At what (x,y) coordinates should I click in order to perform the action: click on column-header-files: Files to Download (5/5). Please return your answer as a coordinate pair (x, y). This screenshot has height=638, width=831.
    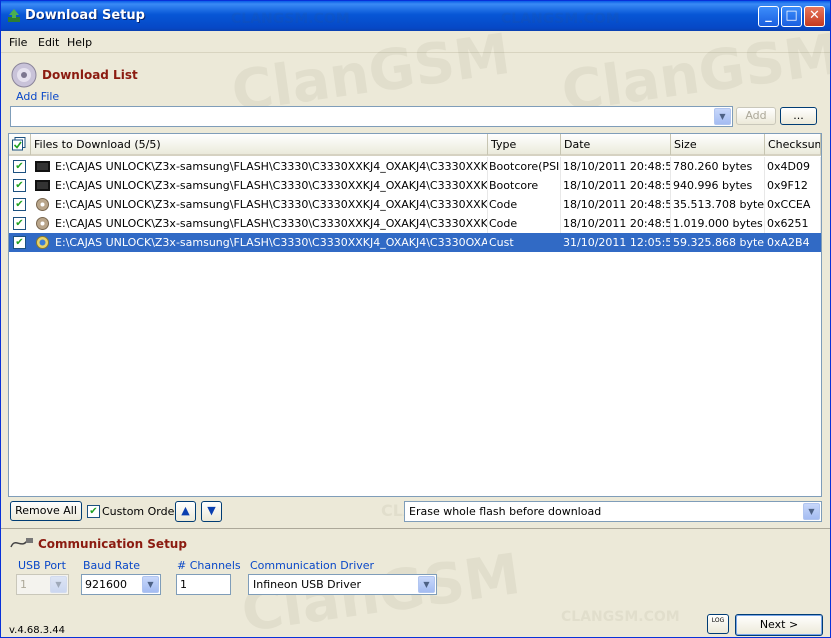
    Looking at the image, I should click on (259, 144).